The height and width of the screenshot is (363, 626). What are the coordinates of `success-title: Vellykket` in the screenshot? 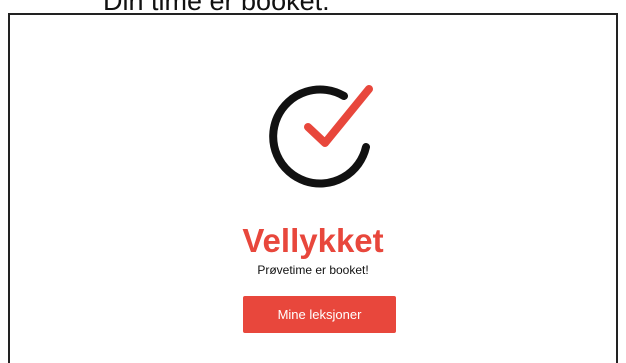 It's located at (313, 240).